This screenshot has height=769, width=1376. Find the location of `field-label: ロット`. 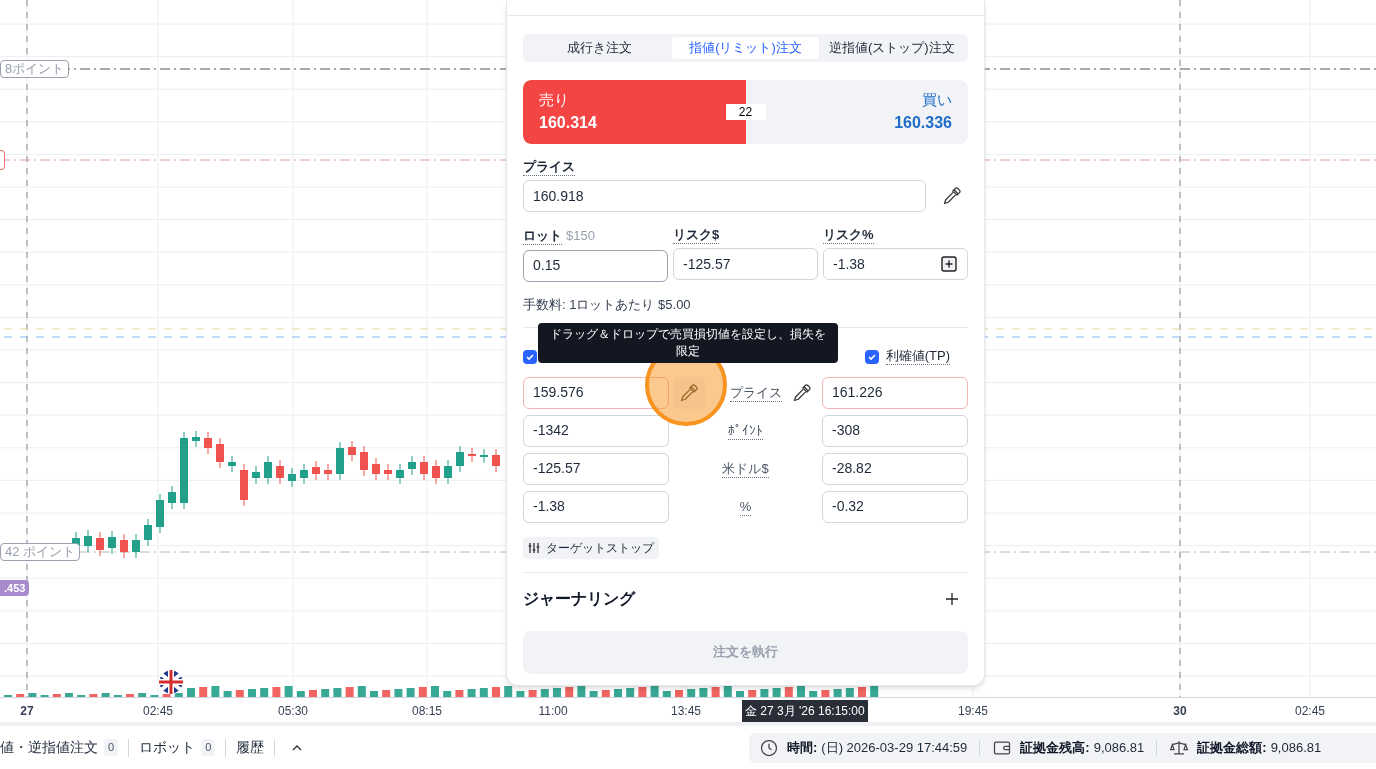

field-label: ロット is located at coordinates (542, 236).